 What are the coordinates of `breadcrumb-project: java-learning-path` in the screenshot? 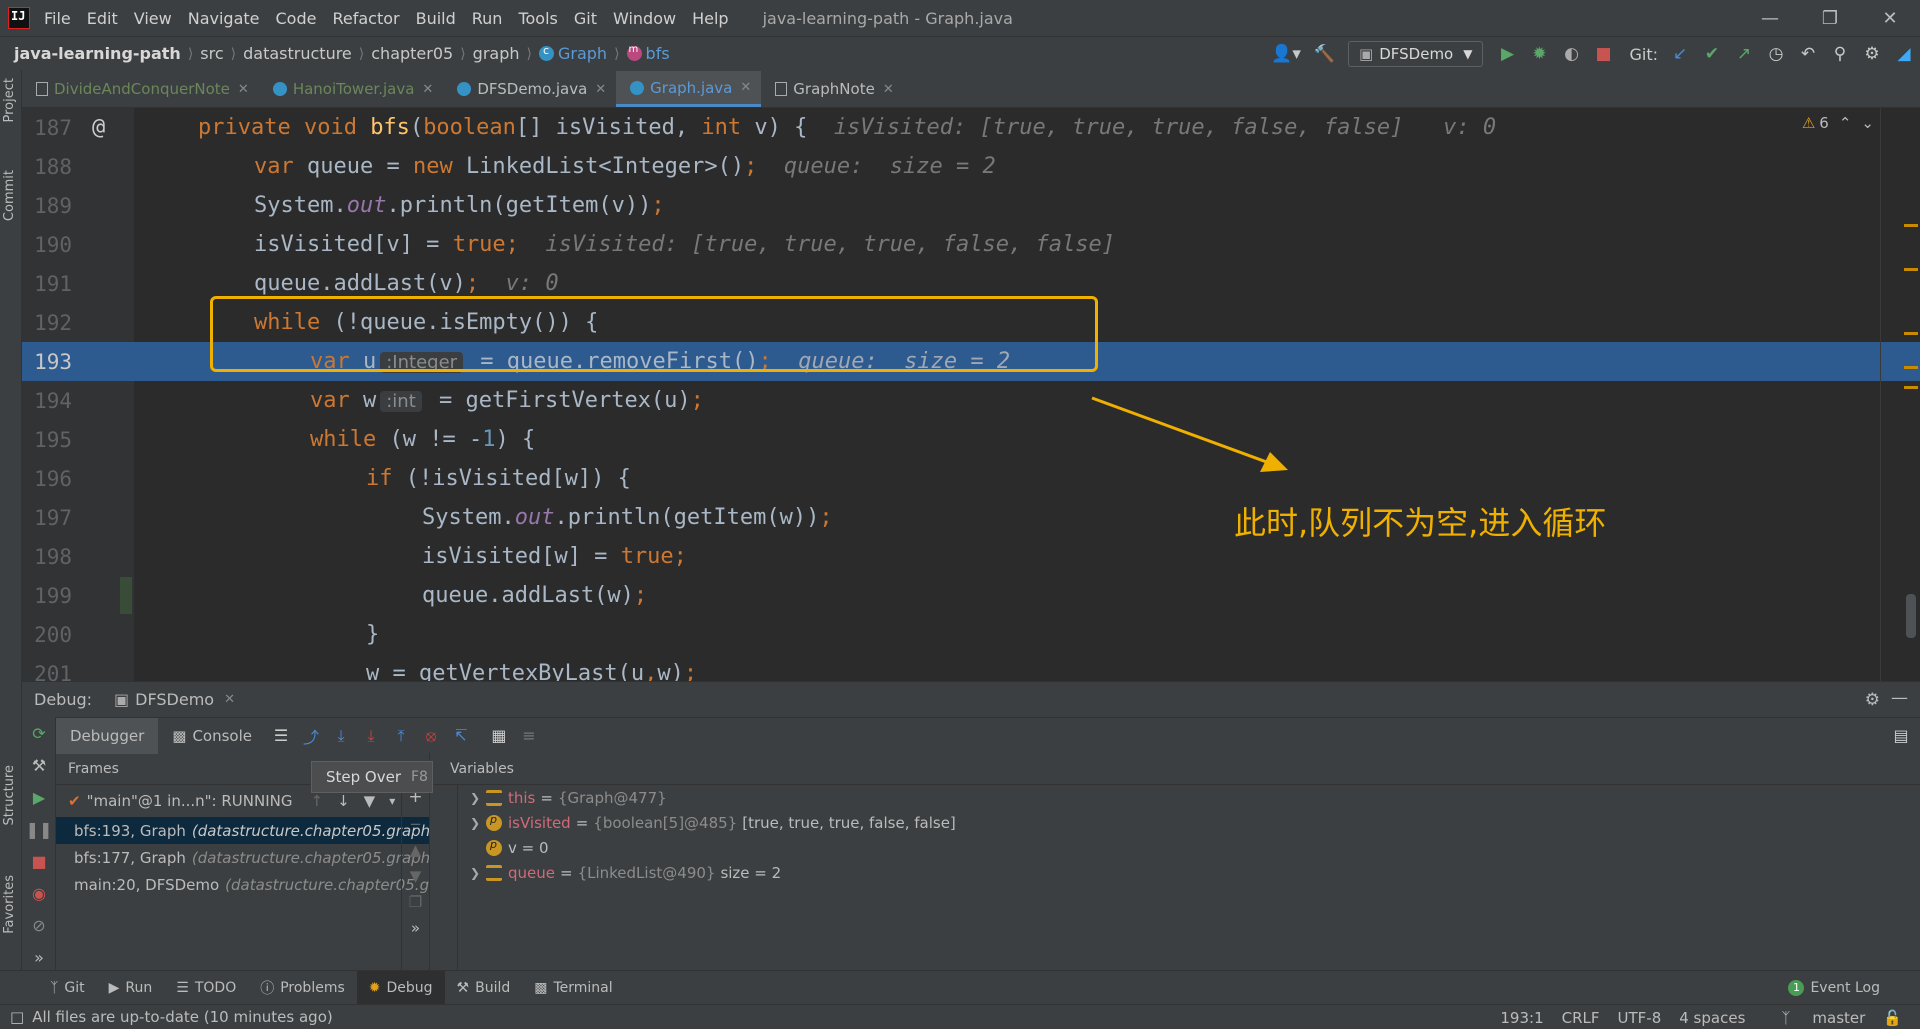 It's located at (97, 53).